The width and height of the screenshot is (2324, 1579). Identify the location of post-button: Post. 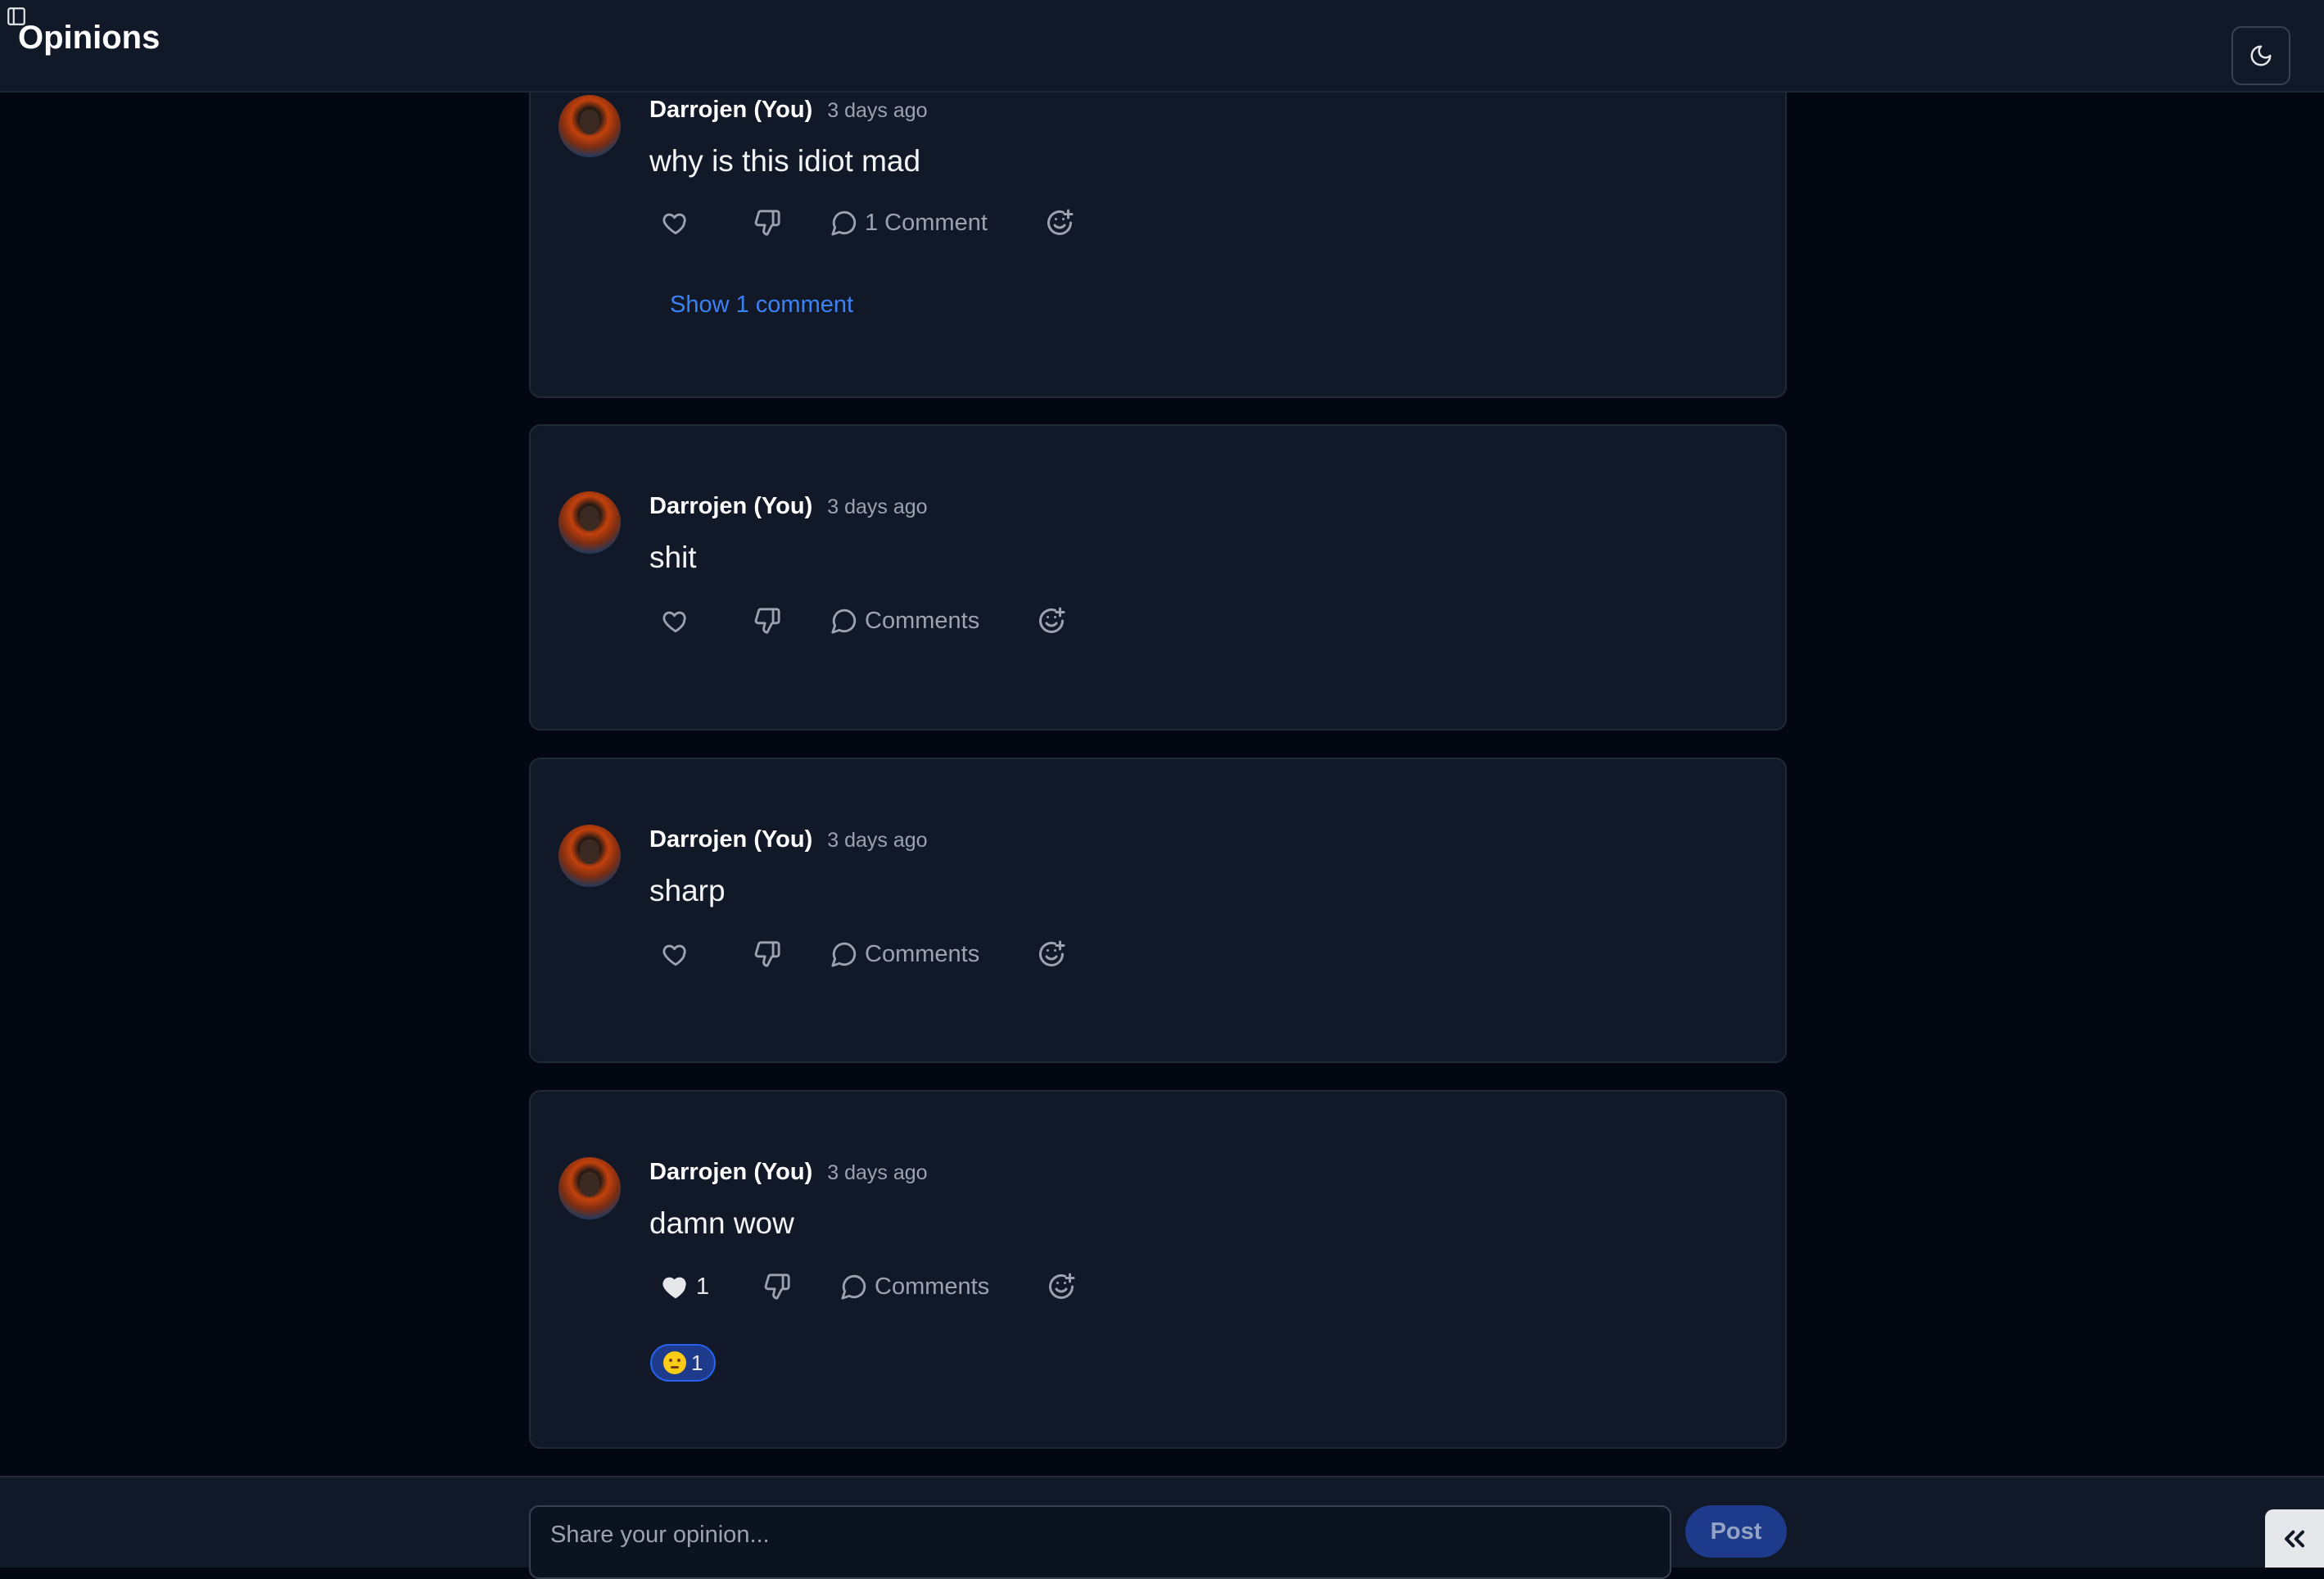
(1736, 1531).